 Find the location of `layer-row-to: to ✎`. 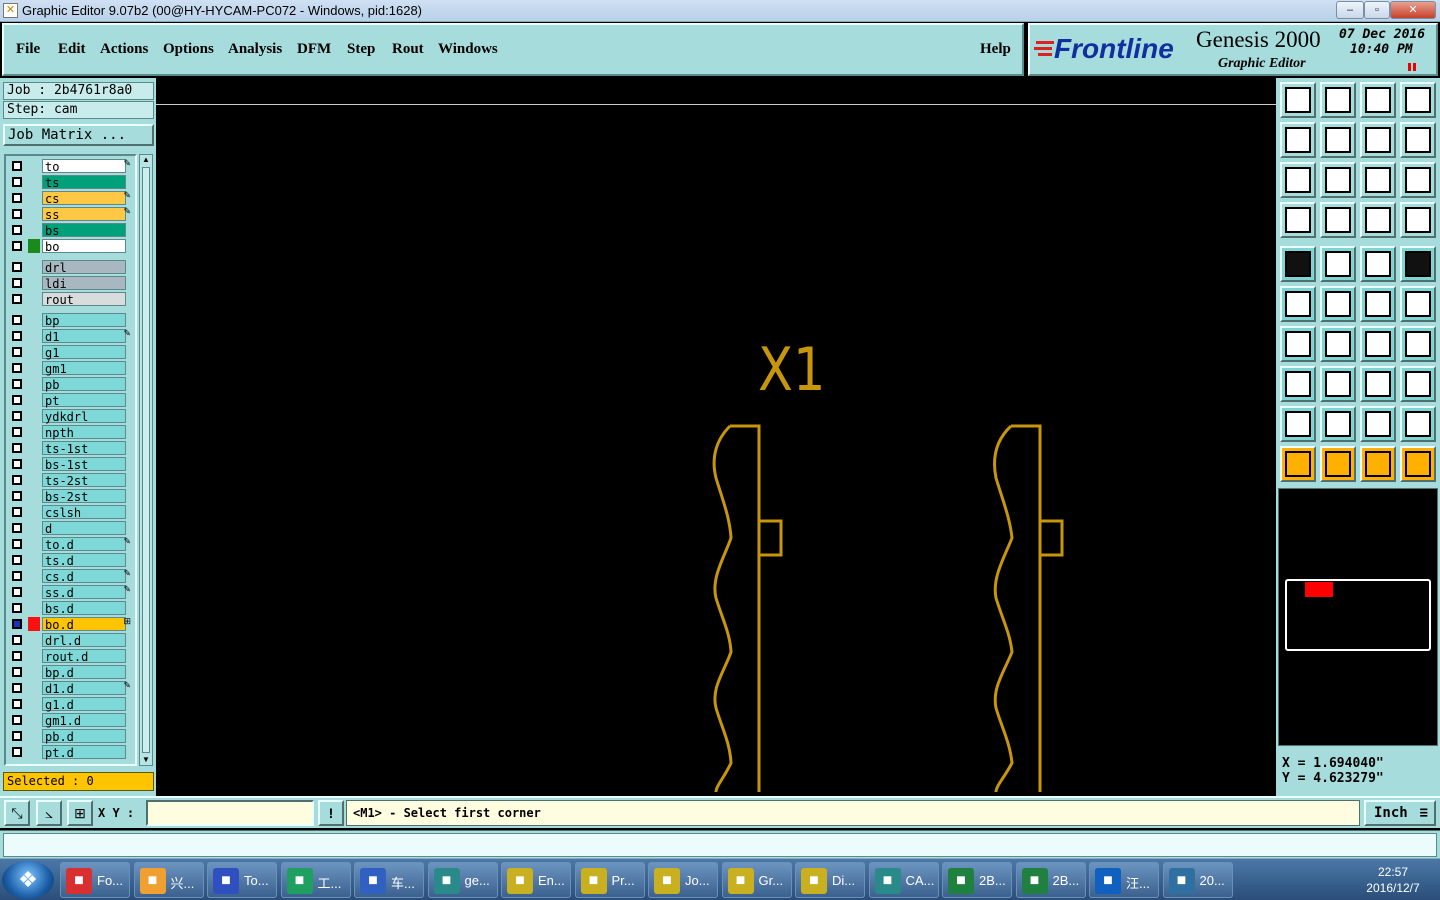

layer-row-to: to ✎ is located at coordinates (71, 166).